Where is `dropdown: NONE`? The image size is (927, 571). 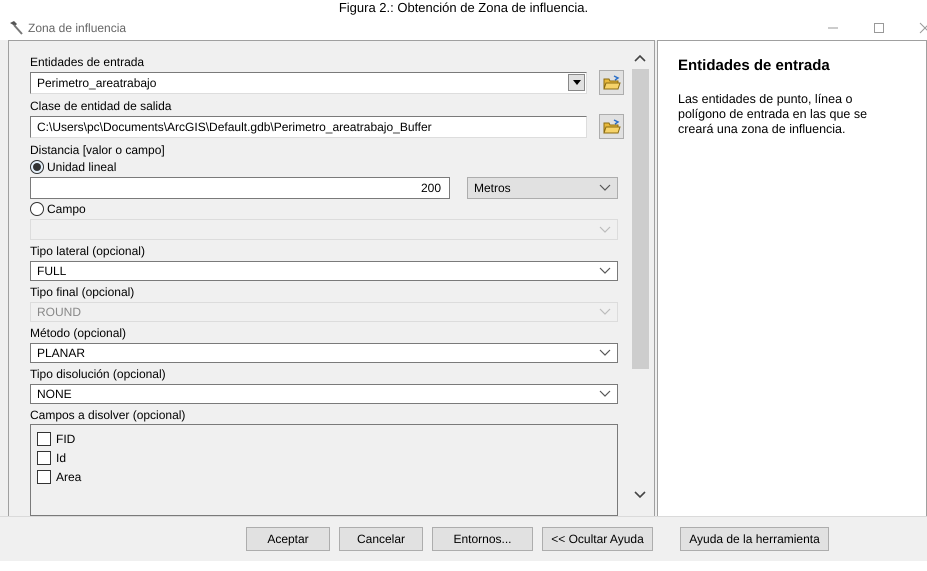 dropdown: NONE is located at coordinates (324, 394).